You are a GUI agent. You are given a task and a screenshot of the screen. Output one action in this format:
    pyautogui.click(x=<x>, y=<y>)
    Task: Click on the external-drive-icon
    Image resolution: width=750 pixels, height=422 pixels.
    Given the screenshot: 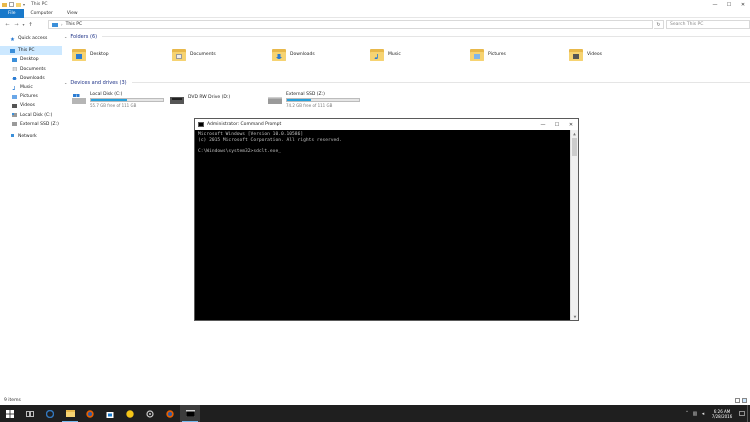 What is the action you would take?
    pyautogui.click(x=275, y=100)
    